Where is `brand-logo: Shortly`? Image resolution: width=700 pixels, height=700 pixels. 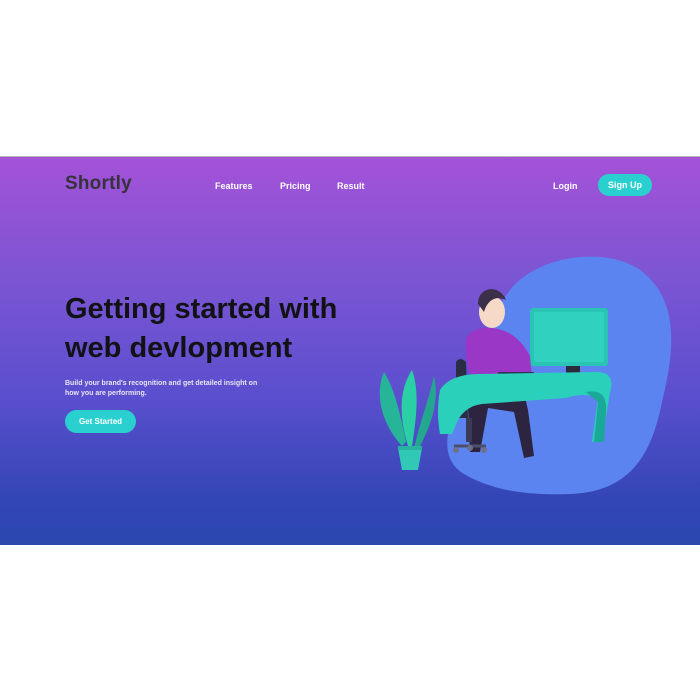
brand-logo: Shortly is located at coordinates (98, 184).